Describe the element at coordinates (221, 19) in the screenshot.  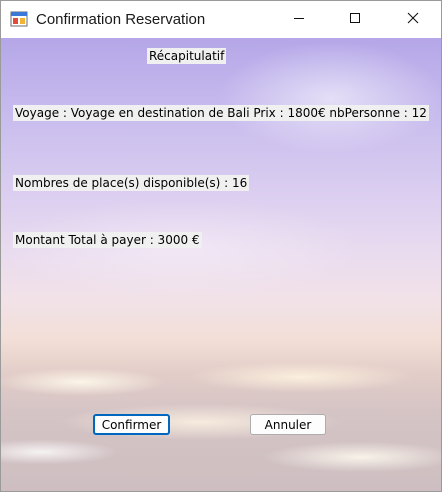
I see `title-bar: Confirmation Reservation` at that location.